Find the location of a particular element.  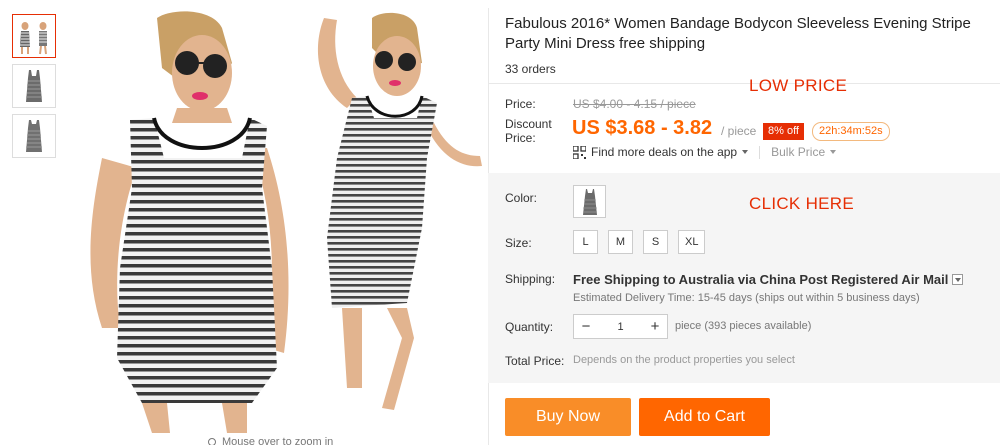

dress-swatch-image is located at coordinates (589, 201).